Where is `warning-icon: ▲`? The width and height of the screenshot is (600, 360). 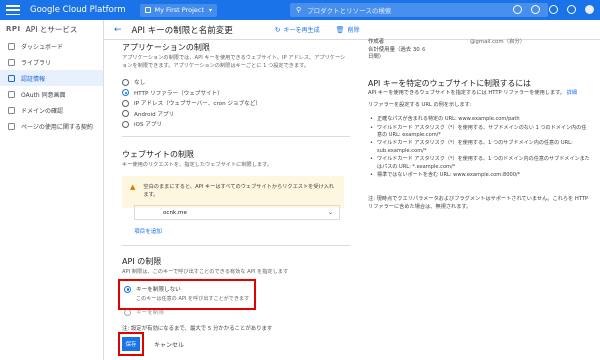 warning-icon: ▲ is located at coordinates (133, 187).